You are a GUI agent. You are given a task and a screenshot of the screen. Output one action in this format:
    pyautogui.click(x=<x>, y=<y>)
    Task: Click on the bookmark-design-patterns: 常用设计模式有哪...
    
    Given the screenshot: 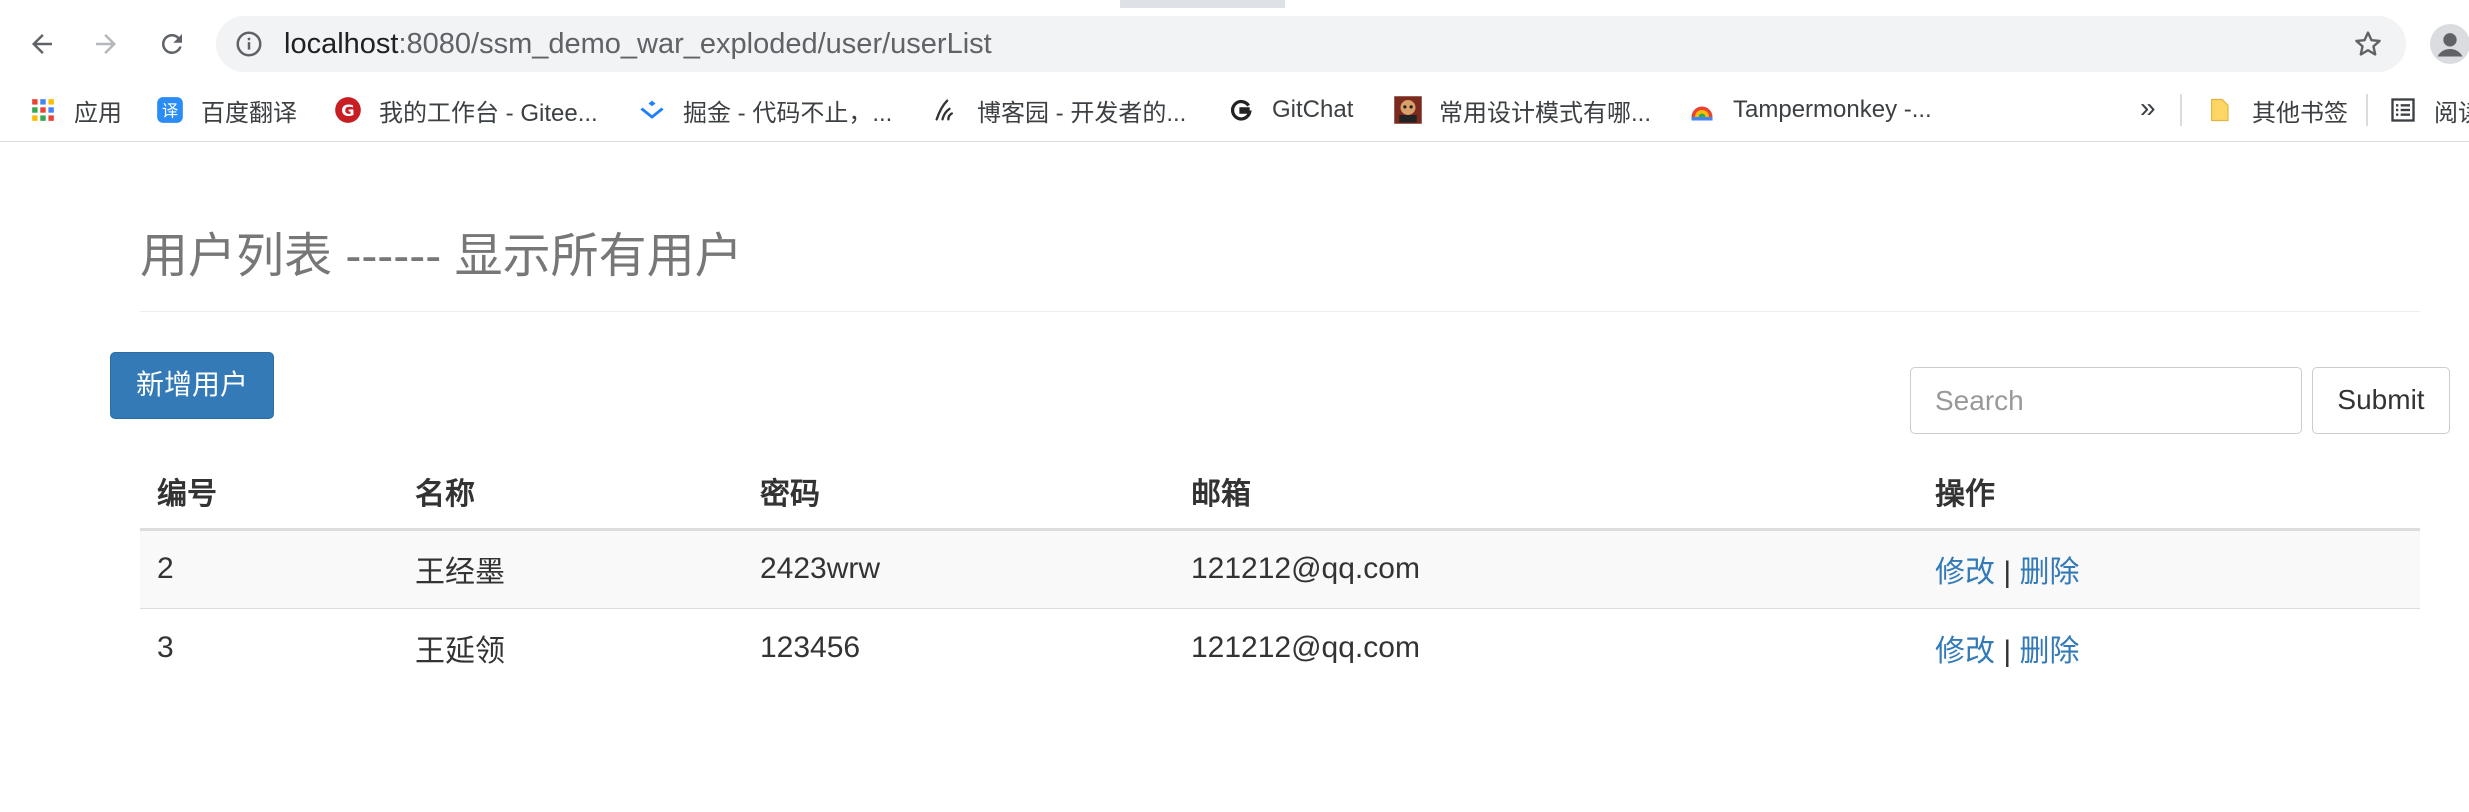 What is the action you would take?
    pyautogui.click(x=1522, y=110)
    